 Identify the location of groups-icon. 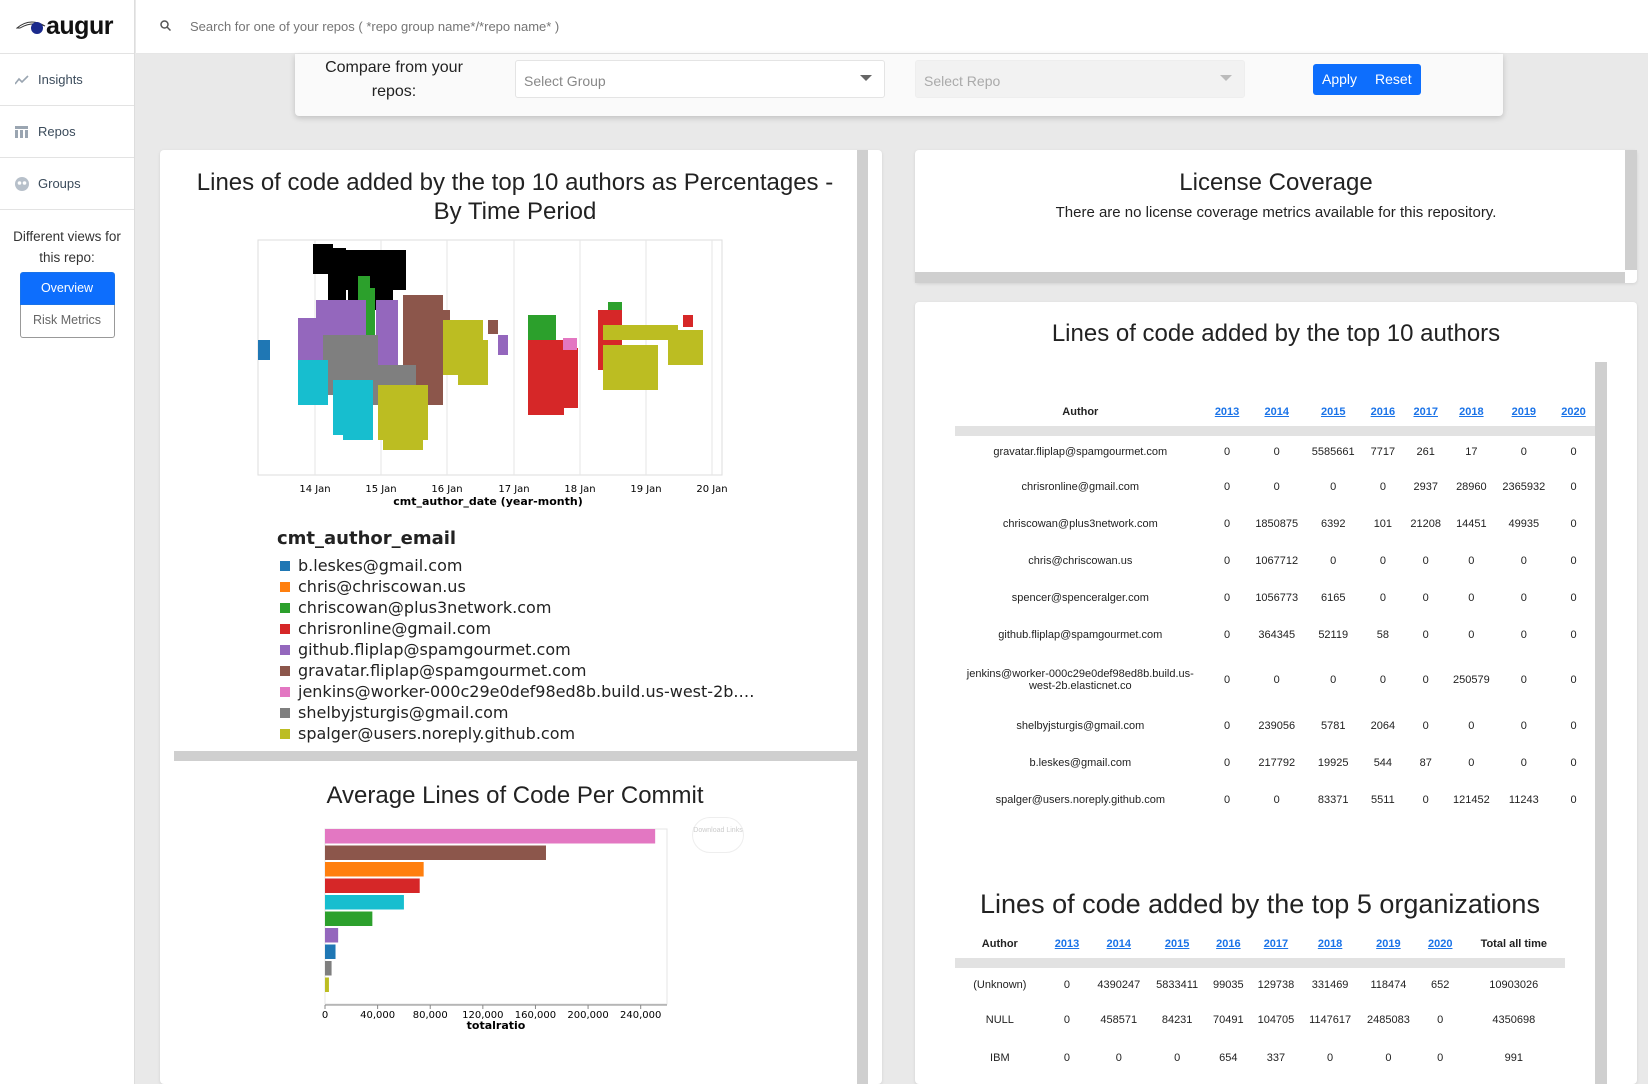
(22, 183).